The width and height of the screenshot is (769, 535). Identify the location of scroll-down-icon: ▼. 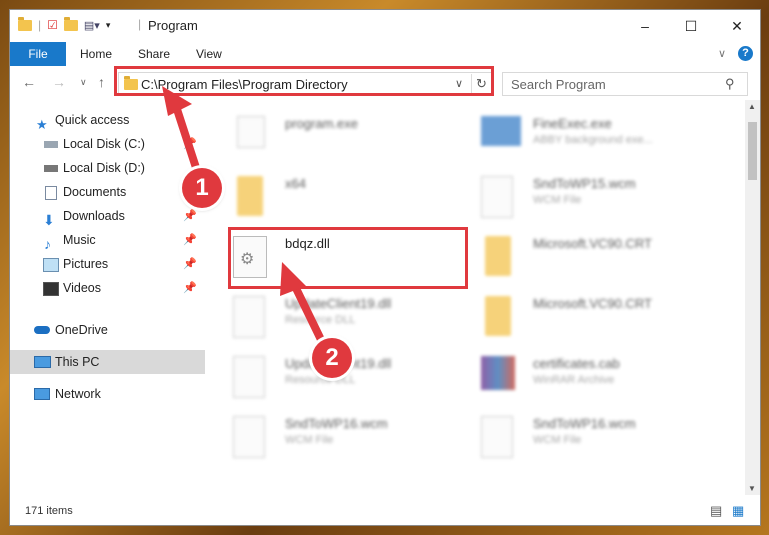
(752, 488).